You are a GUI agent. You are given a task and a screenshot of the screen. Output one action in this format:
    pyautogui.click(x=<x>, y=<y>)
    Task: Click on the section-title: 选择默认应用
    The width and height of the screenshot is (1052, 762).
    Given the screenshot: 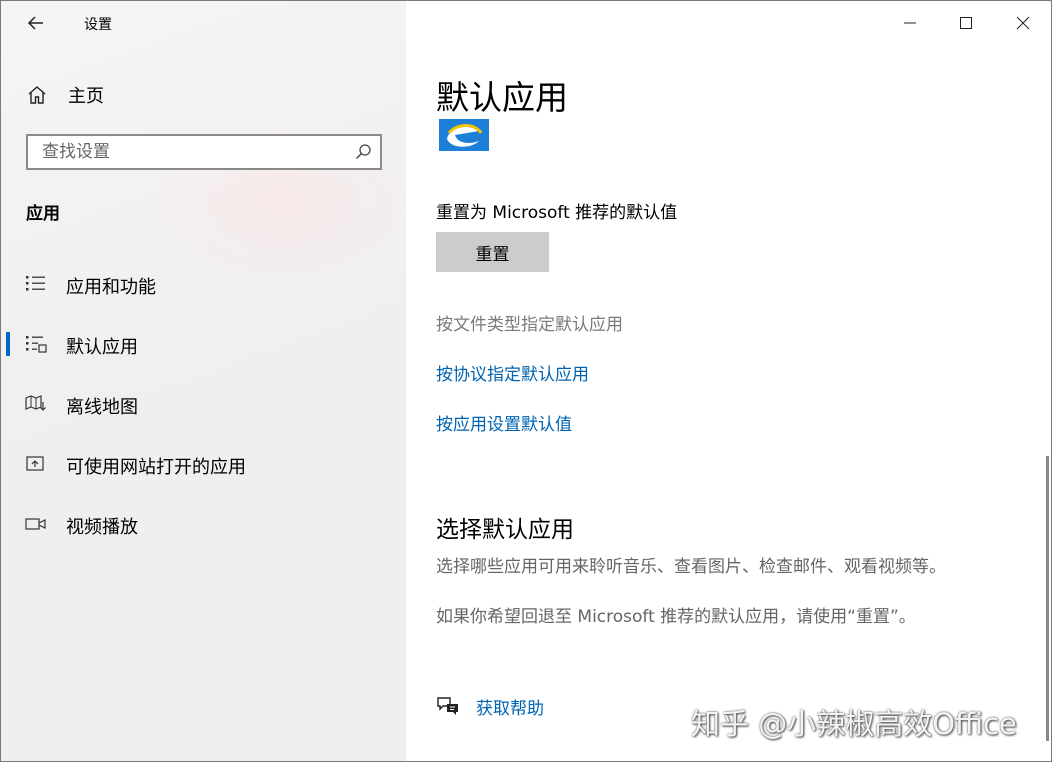 What is the action you would take?
    pyautogui.click(x=505, y=530)
    